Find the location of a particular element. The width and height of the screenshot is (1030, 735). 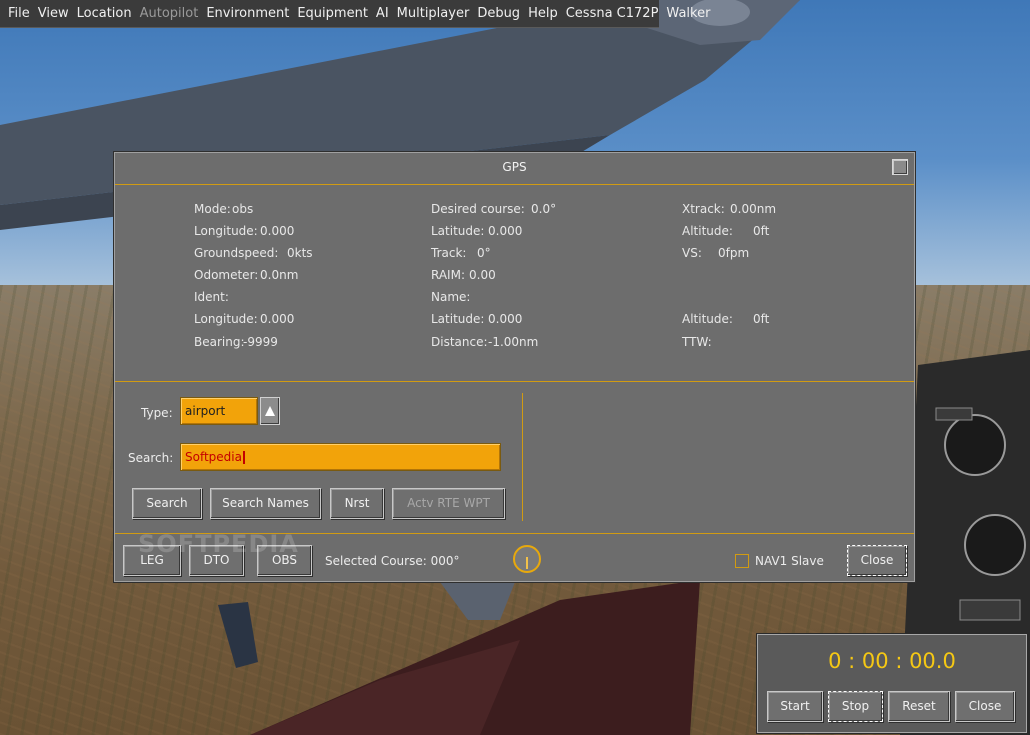

groundspeed-label: Groundspeed: is located at coordinates (236, 253).